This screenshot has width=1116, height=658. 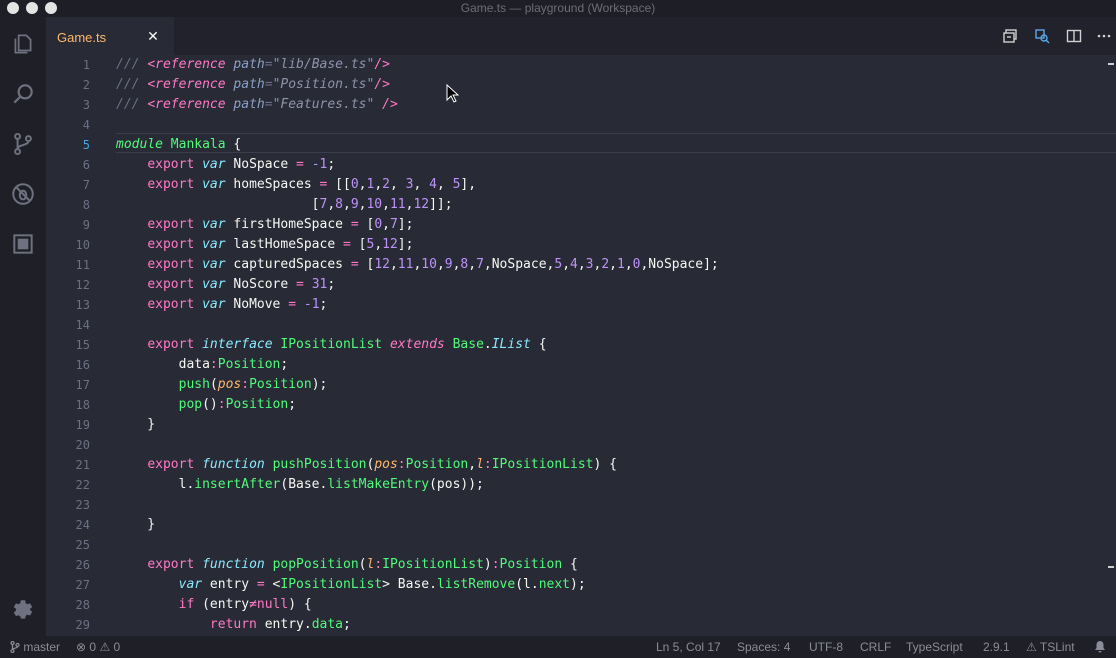 What do you see at coordinates (417, 225) in the screenshot?
I see `code-line: export var firstHomeSpace = [0,7];` at bounding box center [417, 225].